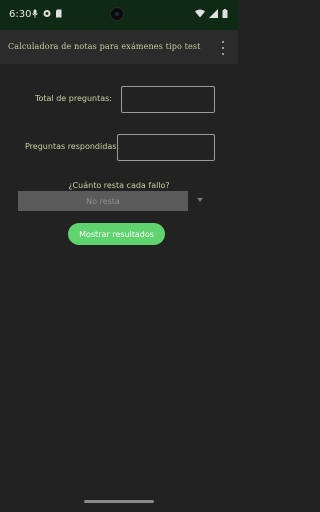  What do you see at coordinates (166, 147) in the screenshot?
I see `answered-questions-input` at bounding box center [166, 147].